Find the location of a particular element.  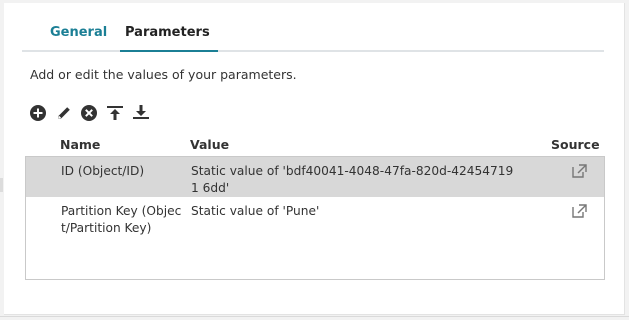

tab-bar: General Parameters is located at coordinates (313, 37).